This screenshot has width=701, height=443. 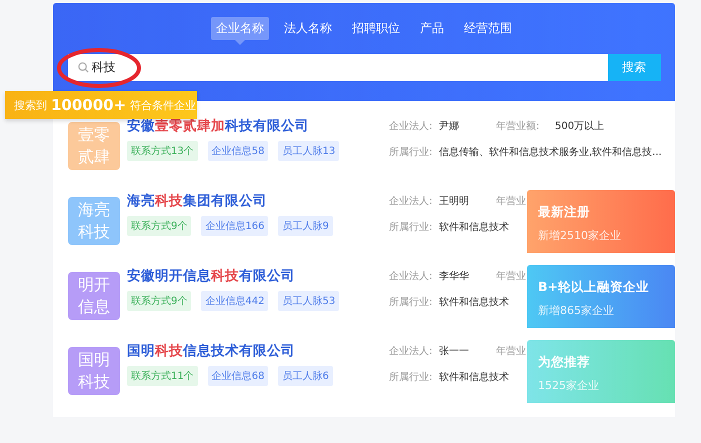 I want to click on promo-subtitle: 新增865家企业, so click(x=576, y=310).